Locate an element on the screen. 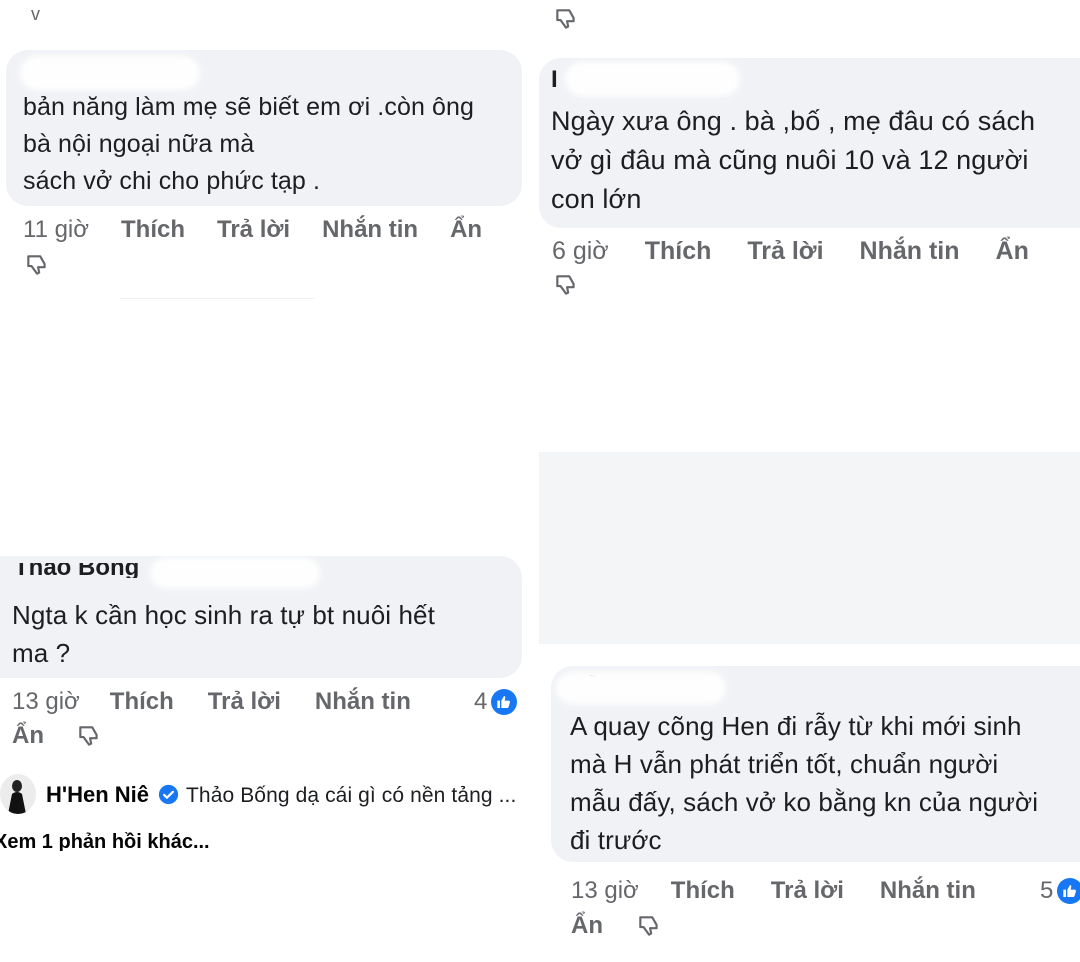 The height and width of the screenshot is (962, 1080). comment-a-line-1: bản năng làm mẹ sẽ biết em ơi .còn ông is located at coordinates (249, 107).